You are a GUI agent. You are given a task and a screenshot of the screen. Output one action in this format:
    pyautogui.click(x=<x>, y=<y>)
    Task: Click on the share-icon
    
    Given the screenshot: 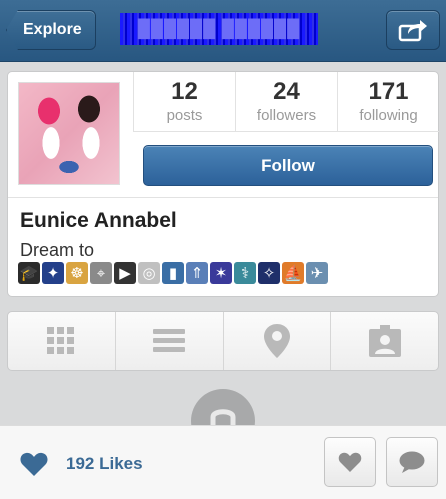 What is the action you would take?
    pyautogui.click(x=412, y=31)
    